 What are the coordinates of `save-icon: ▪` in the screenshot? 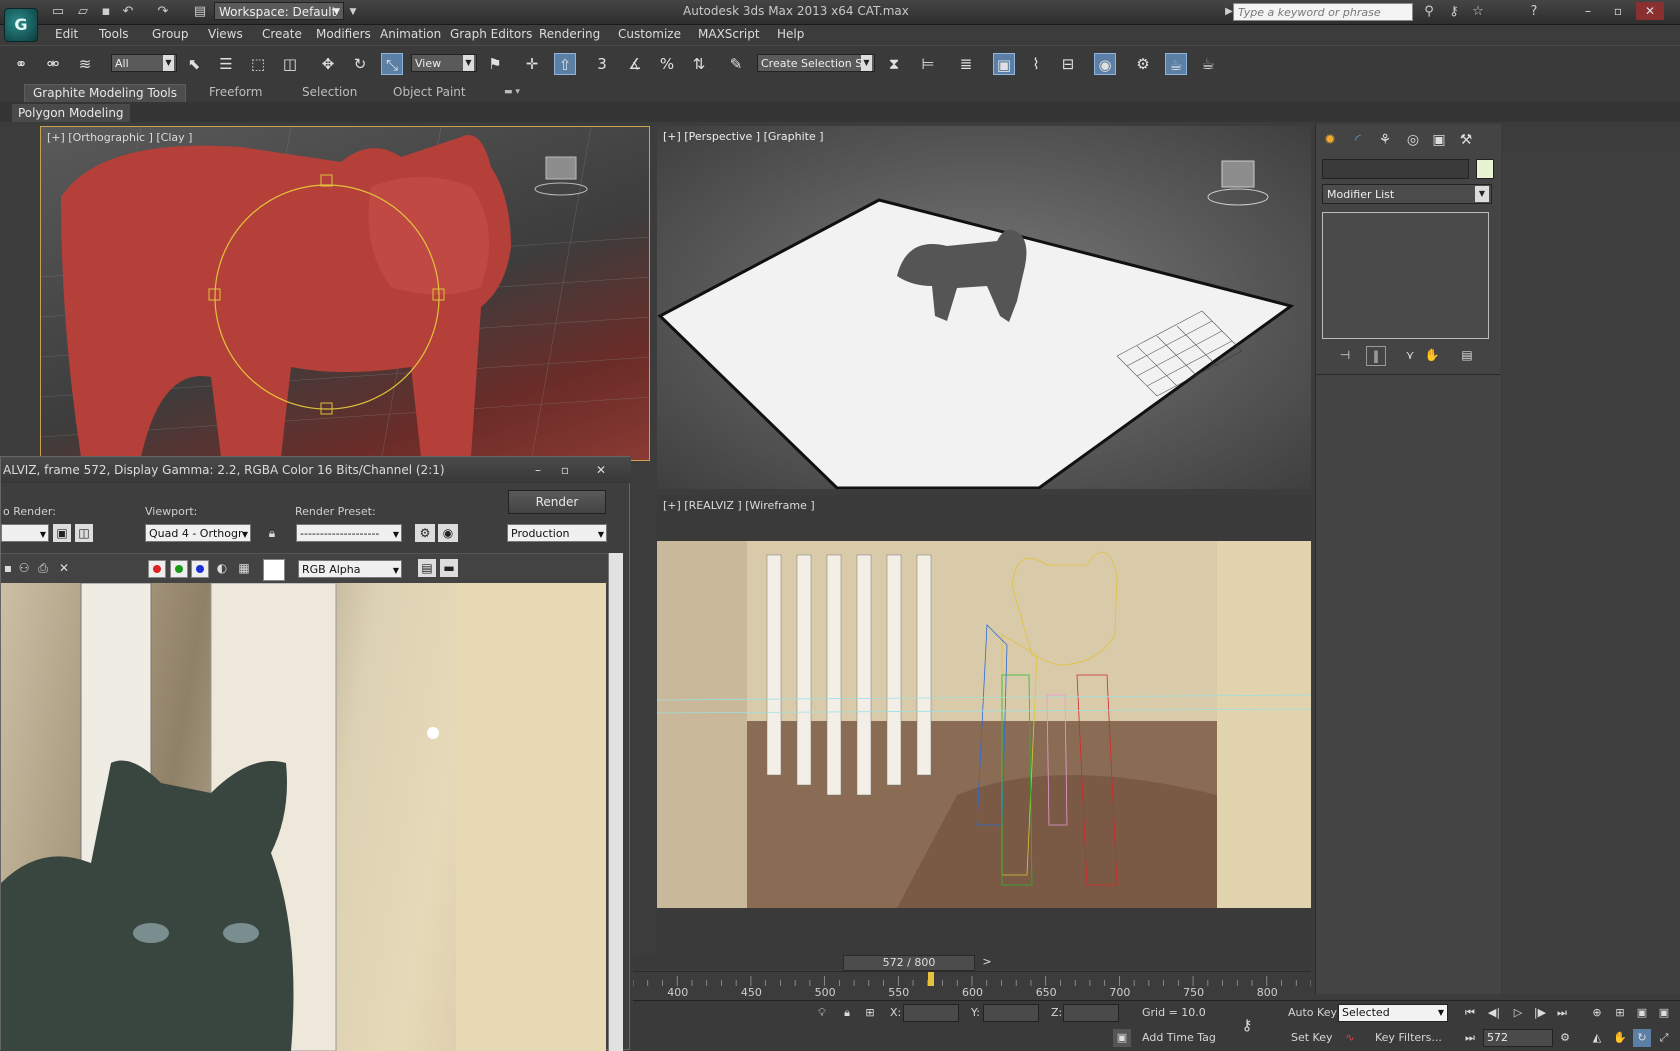 It's located at (106, 12).